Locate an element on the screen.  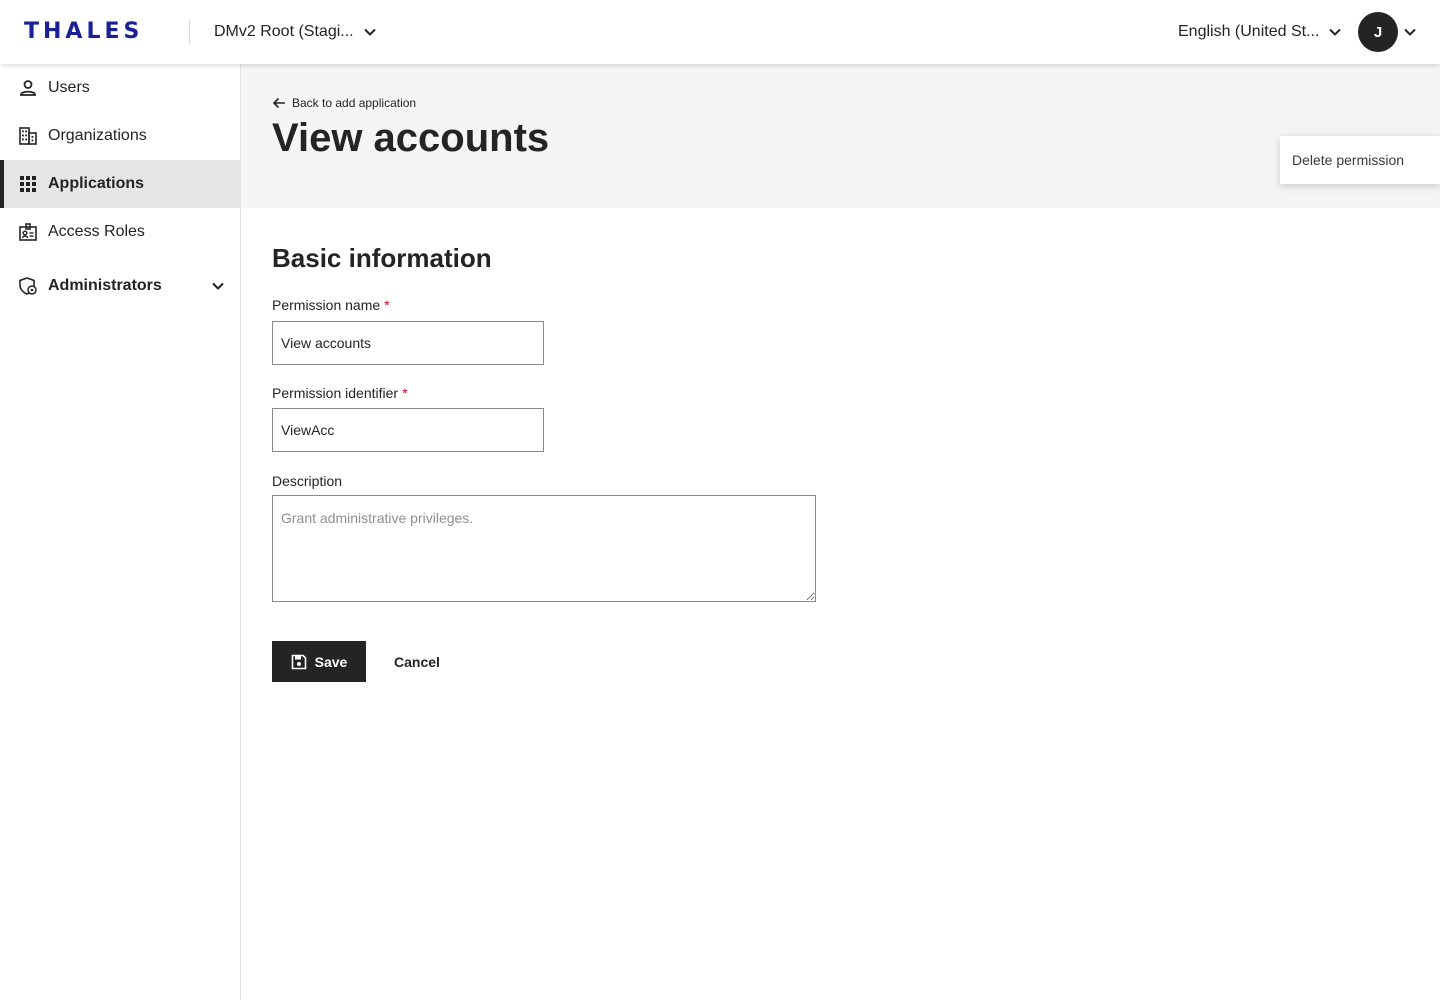
apps-grid-icon is located at coordinates (28, 184).